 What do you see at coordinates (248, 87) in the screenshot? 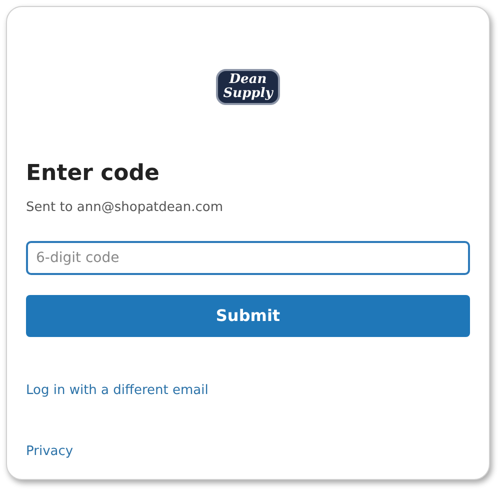
I see `logo: Dean Supply` at bounding box center [248, 87].